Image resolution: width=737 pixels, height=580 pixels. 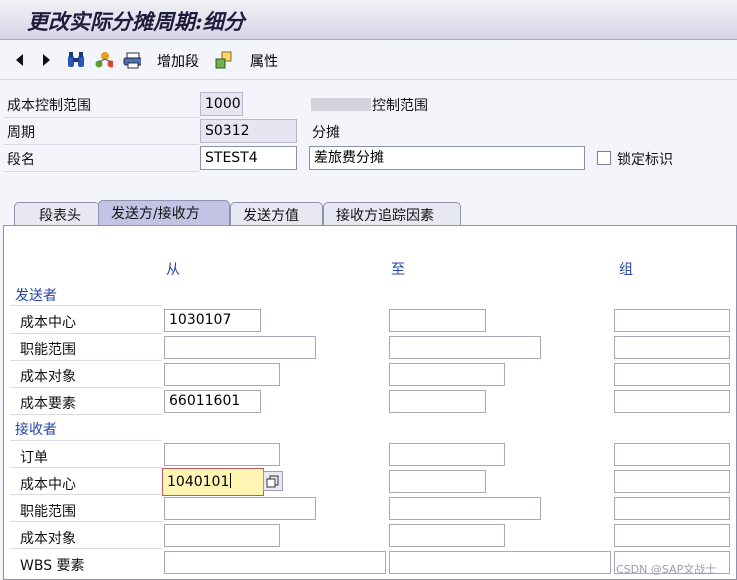 I want to click on segment-name-field: STEST4, so click(x=248, y=158).